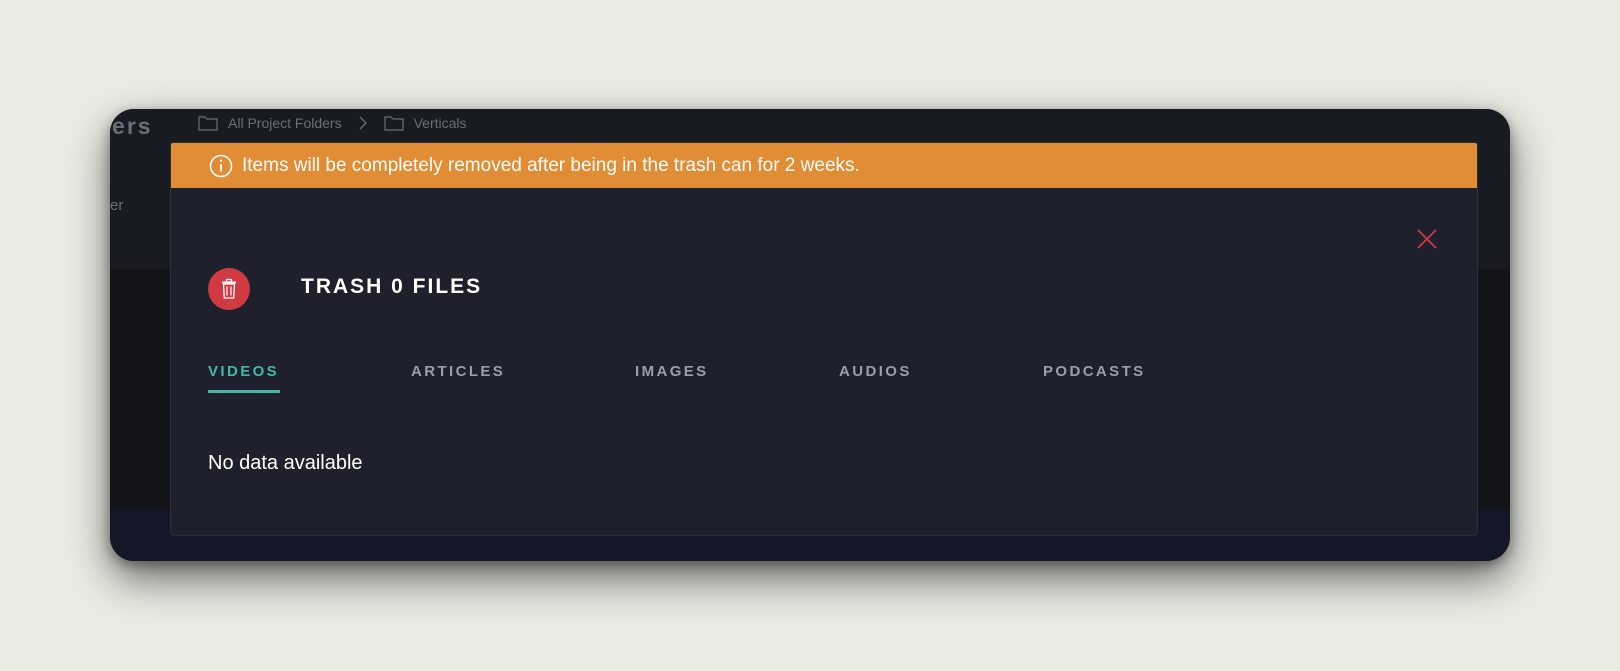  What do you see at coordinates (285, 463) in the screenshot?
I see `empty-state-message: No data available` at bounding box center [285, 463].